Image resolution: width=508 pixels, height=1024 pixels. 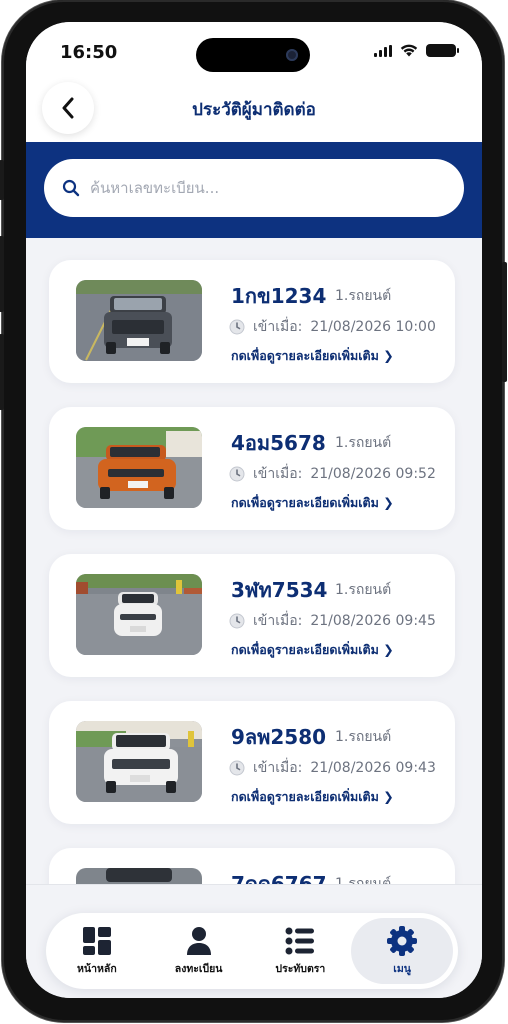 I want to click on header: ประวัติผู้มาติดต่อ, so click(x=254, y=113).